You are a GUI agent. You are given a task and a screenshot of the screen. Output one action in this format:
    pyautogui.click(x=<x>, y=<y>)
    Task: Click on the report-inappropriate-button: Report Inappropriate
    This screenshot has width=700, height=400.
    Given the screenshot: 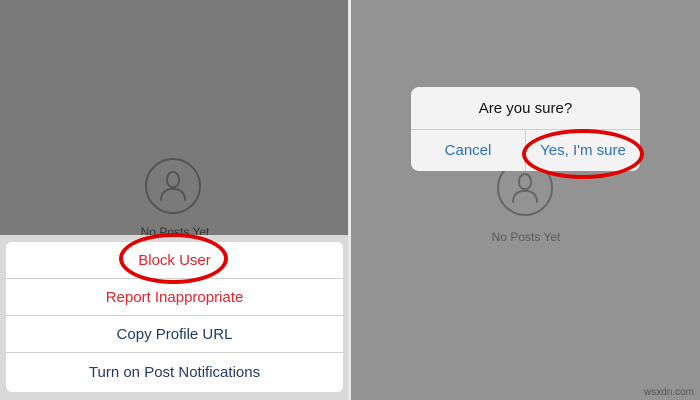 What is the action you would take?
    pyautogui.click(x=174, y=297)
    